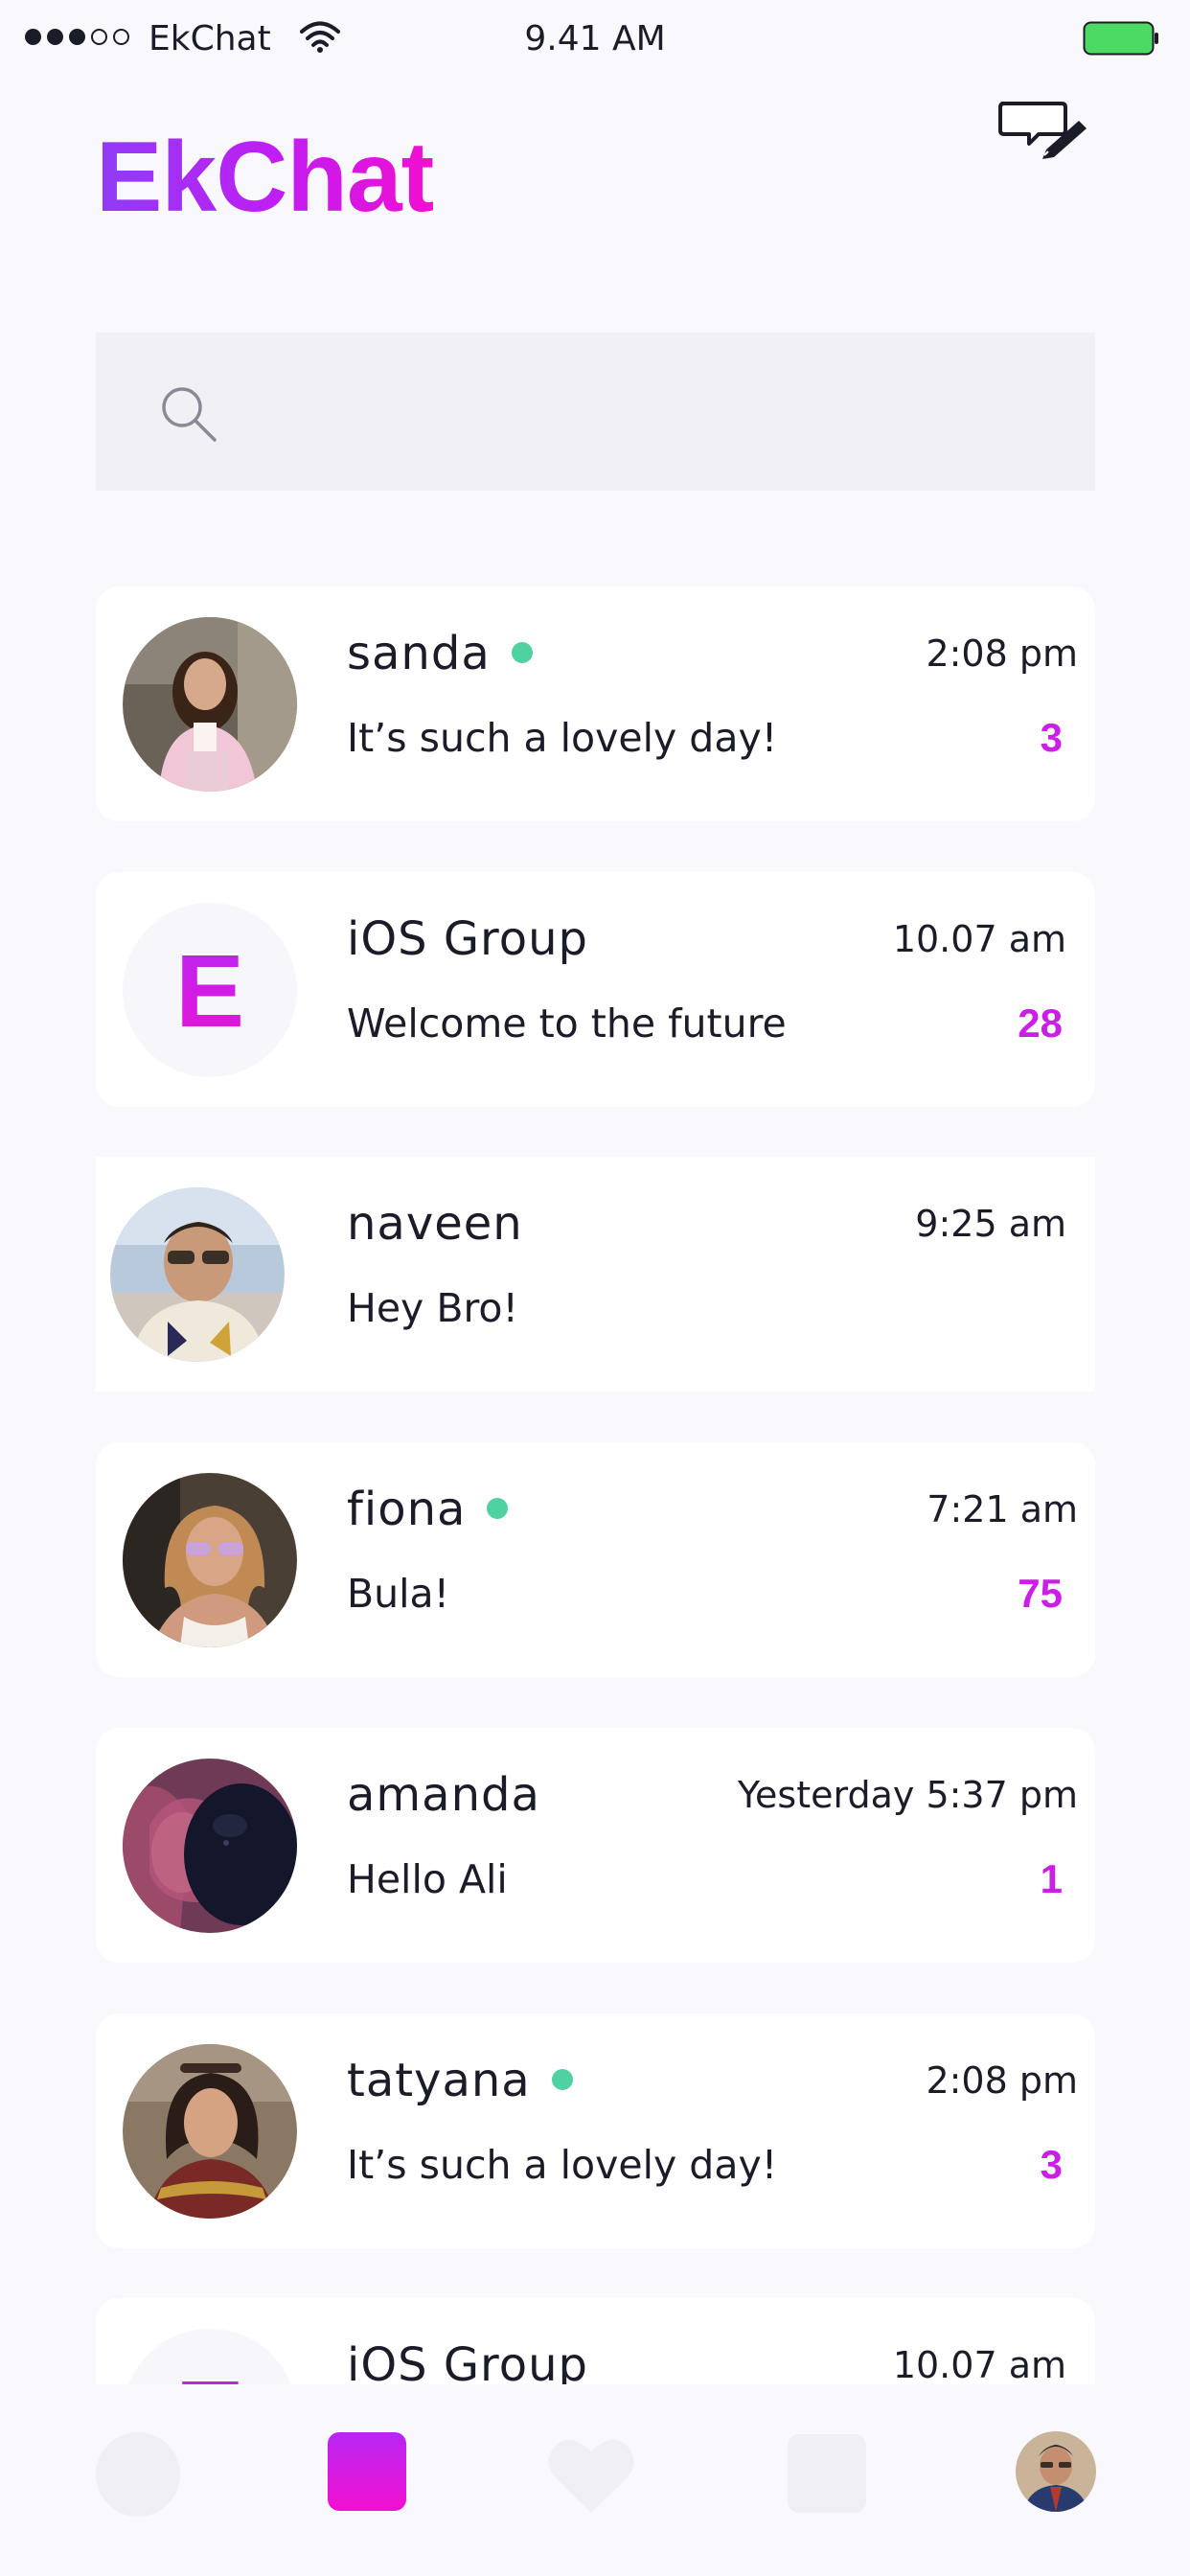 This screenshot has height=2576, width=1190. I want to click on chat-preview: Bula!, so click(398, 1594).